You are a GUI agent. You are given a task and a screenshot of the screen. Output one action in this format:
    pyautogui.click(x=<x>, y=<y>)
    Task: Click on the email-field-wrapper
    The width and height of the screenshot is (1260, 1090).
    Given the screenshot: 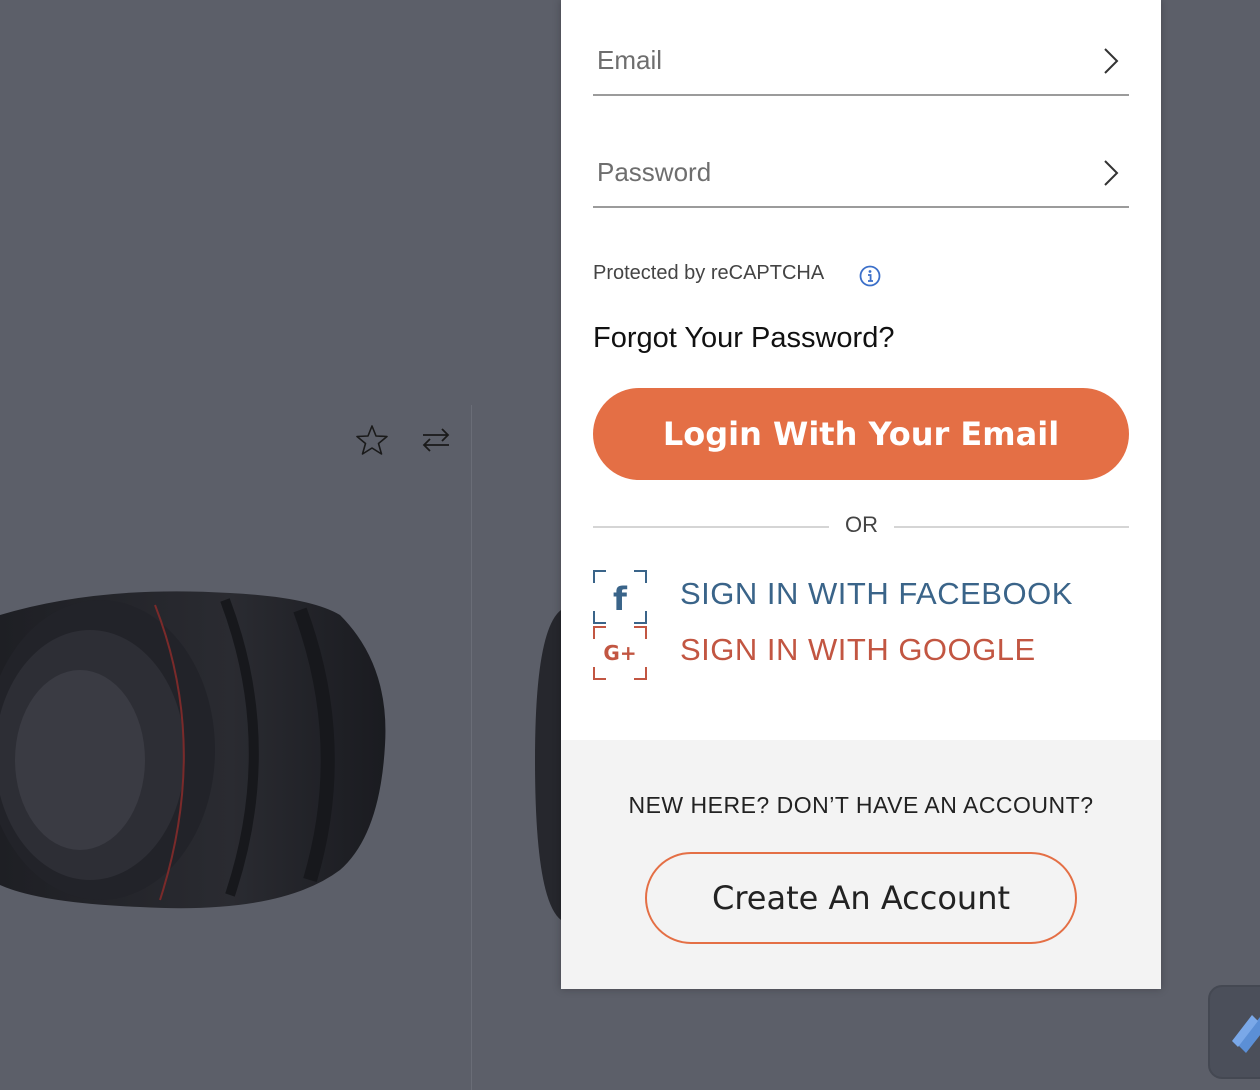 What is the action you would take?
    pyautogui.click(x=861, y=48)
    